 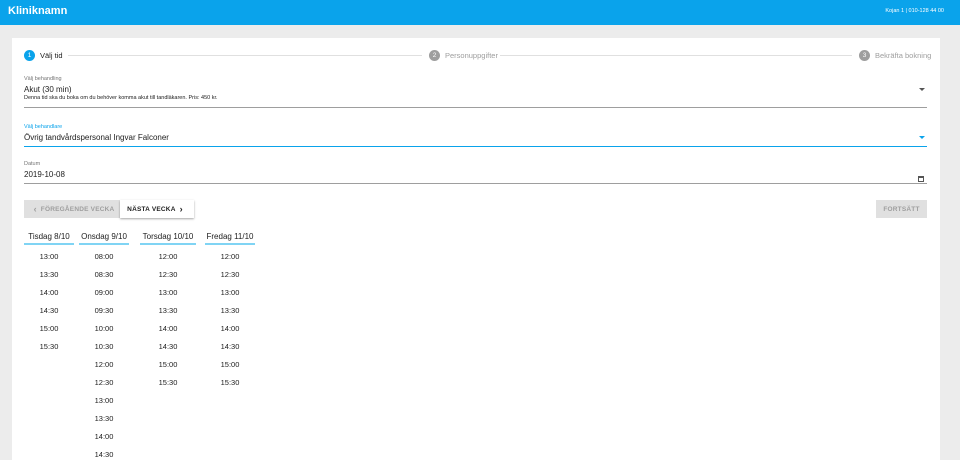 What do you see at coordinates (43, 79) in the screenshot?
I see `treatment-label: Välj behandling` at bounding box center [43, 79].